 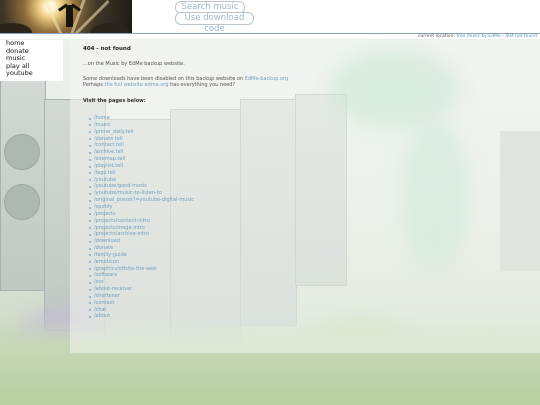 What do you see at coordinates (206, 310) in the screenshot?
I see `list-item: /chat` at bounding box center [206, 310].